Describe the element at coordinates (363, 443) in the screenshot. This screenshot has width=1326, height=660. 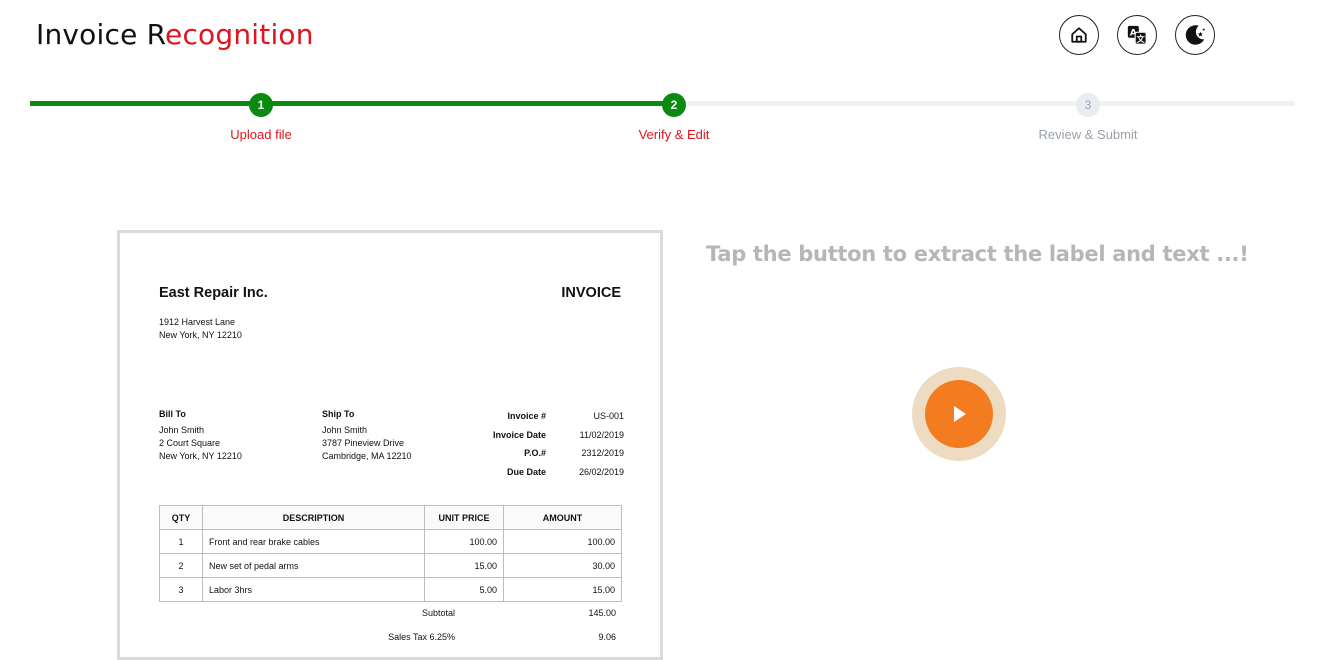
I see `ship-to-line: 3787 Pineview Drive` at that location.